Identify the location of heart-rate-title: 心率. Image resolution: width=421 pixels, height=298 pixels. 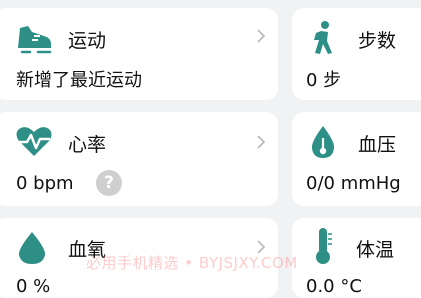
(87, 145).